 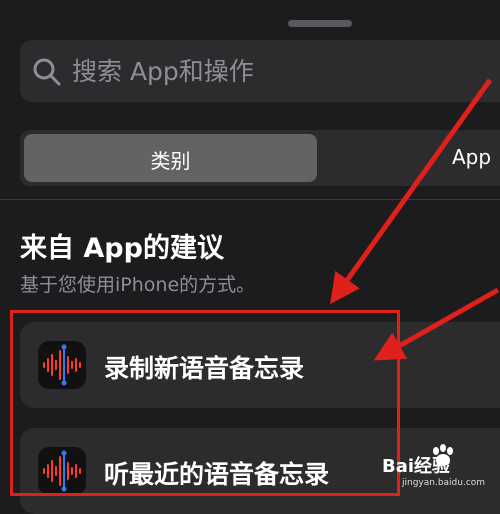 I want to click on search-icon, so click(x=47, y=72).